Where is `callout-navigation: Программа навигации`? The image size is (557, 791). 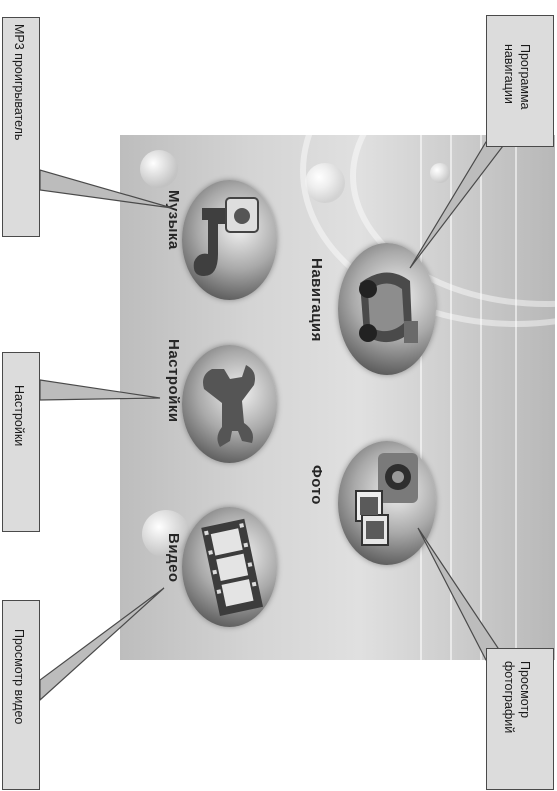
callout-navigation: Программа навигации is located at coordinates (520, 81).